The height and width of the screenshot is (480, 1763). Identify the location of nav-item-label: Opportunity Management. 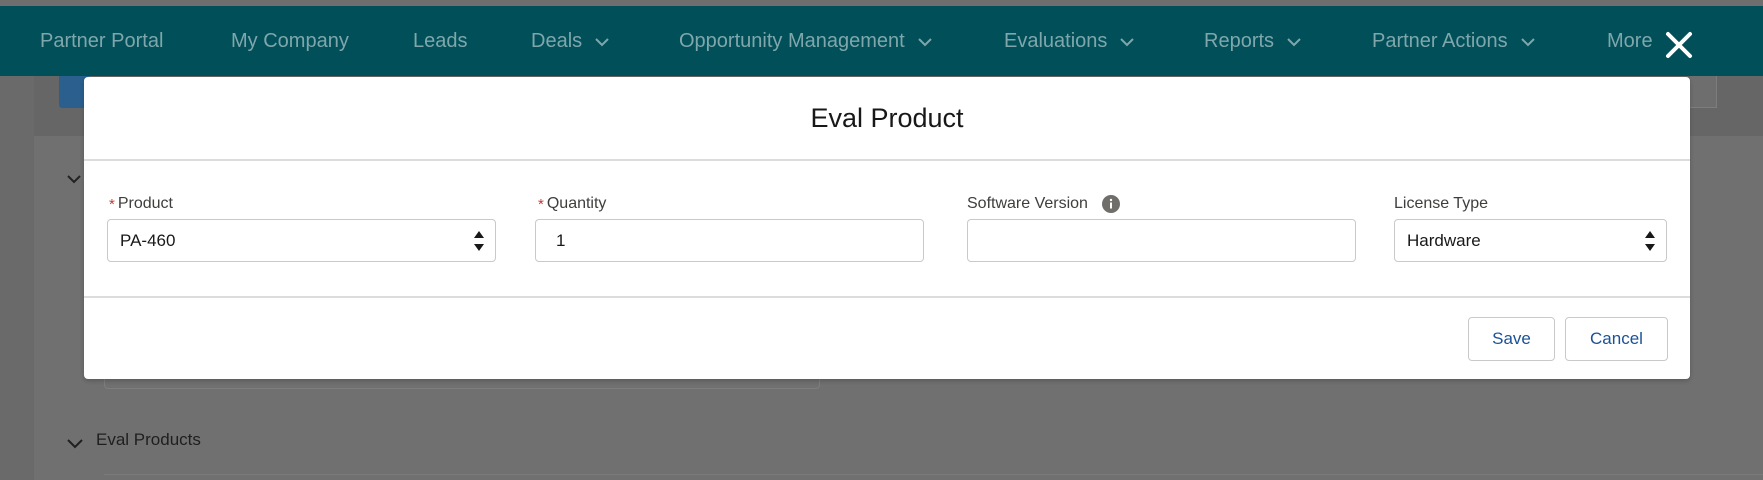
(792, 41).